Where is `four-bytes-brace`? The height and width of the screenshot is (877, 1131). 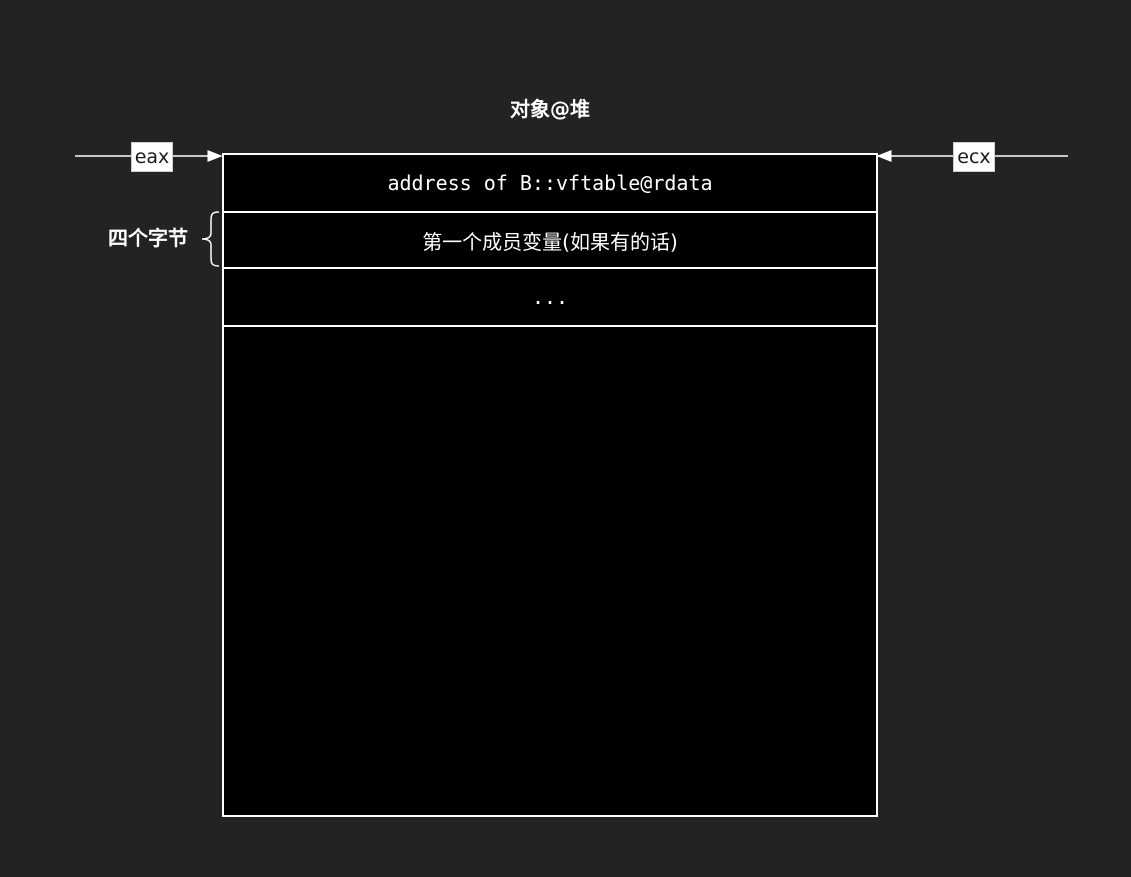
four-bytes-brace is located at coordinates (210, 239).